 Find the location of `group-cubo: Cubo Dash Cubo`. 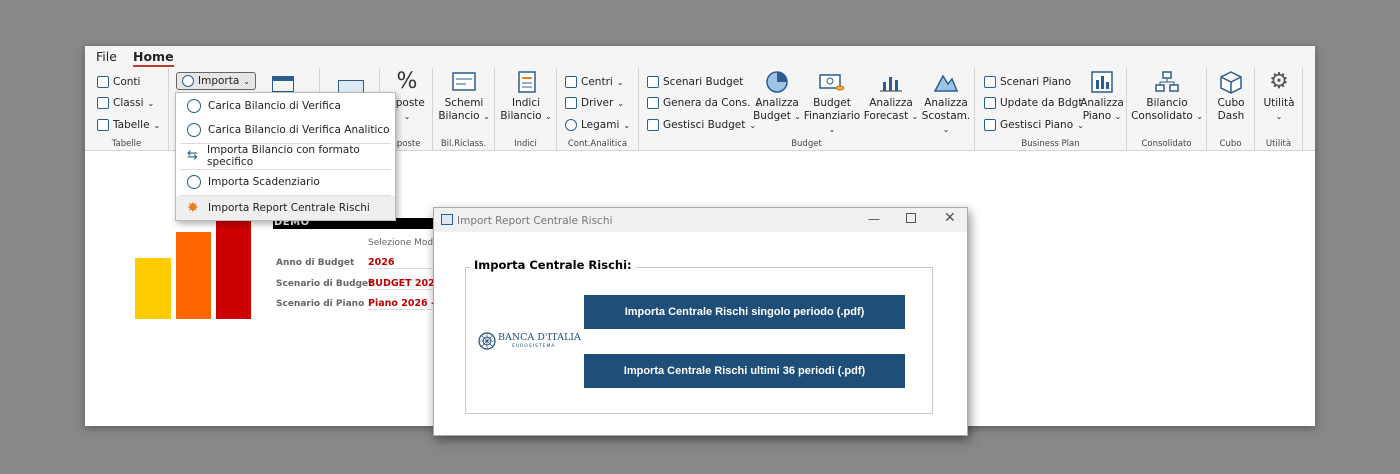

group-cubo: Cubo Dash Cubo is located at coordinates (1231, 109).